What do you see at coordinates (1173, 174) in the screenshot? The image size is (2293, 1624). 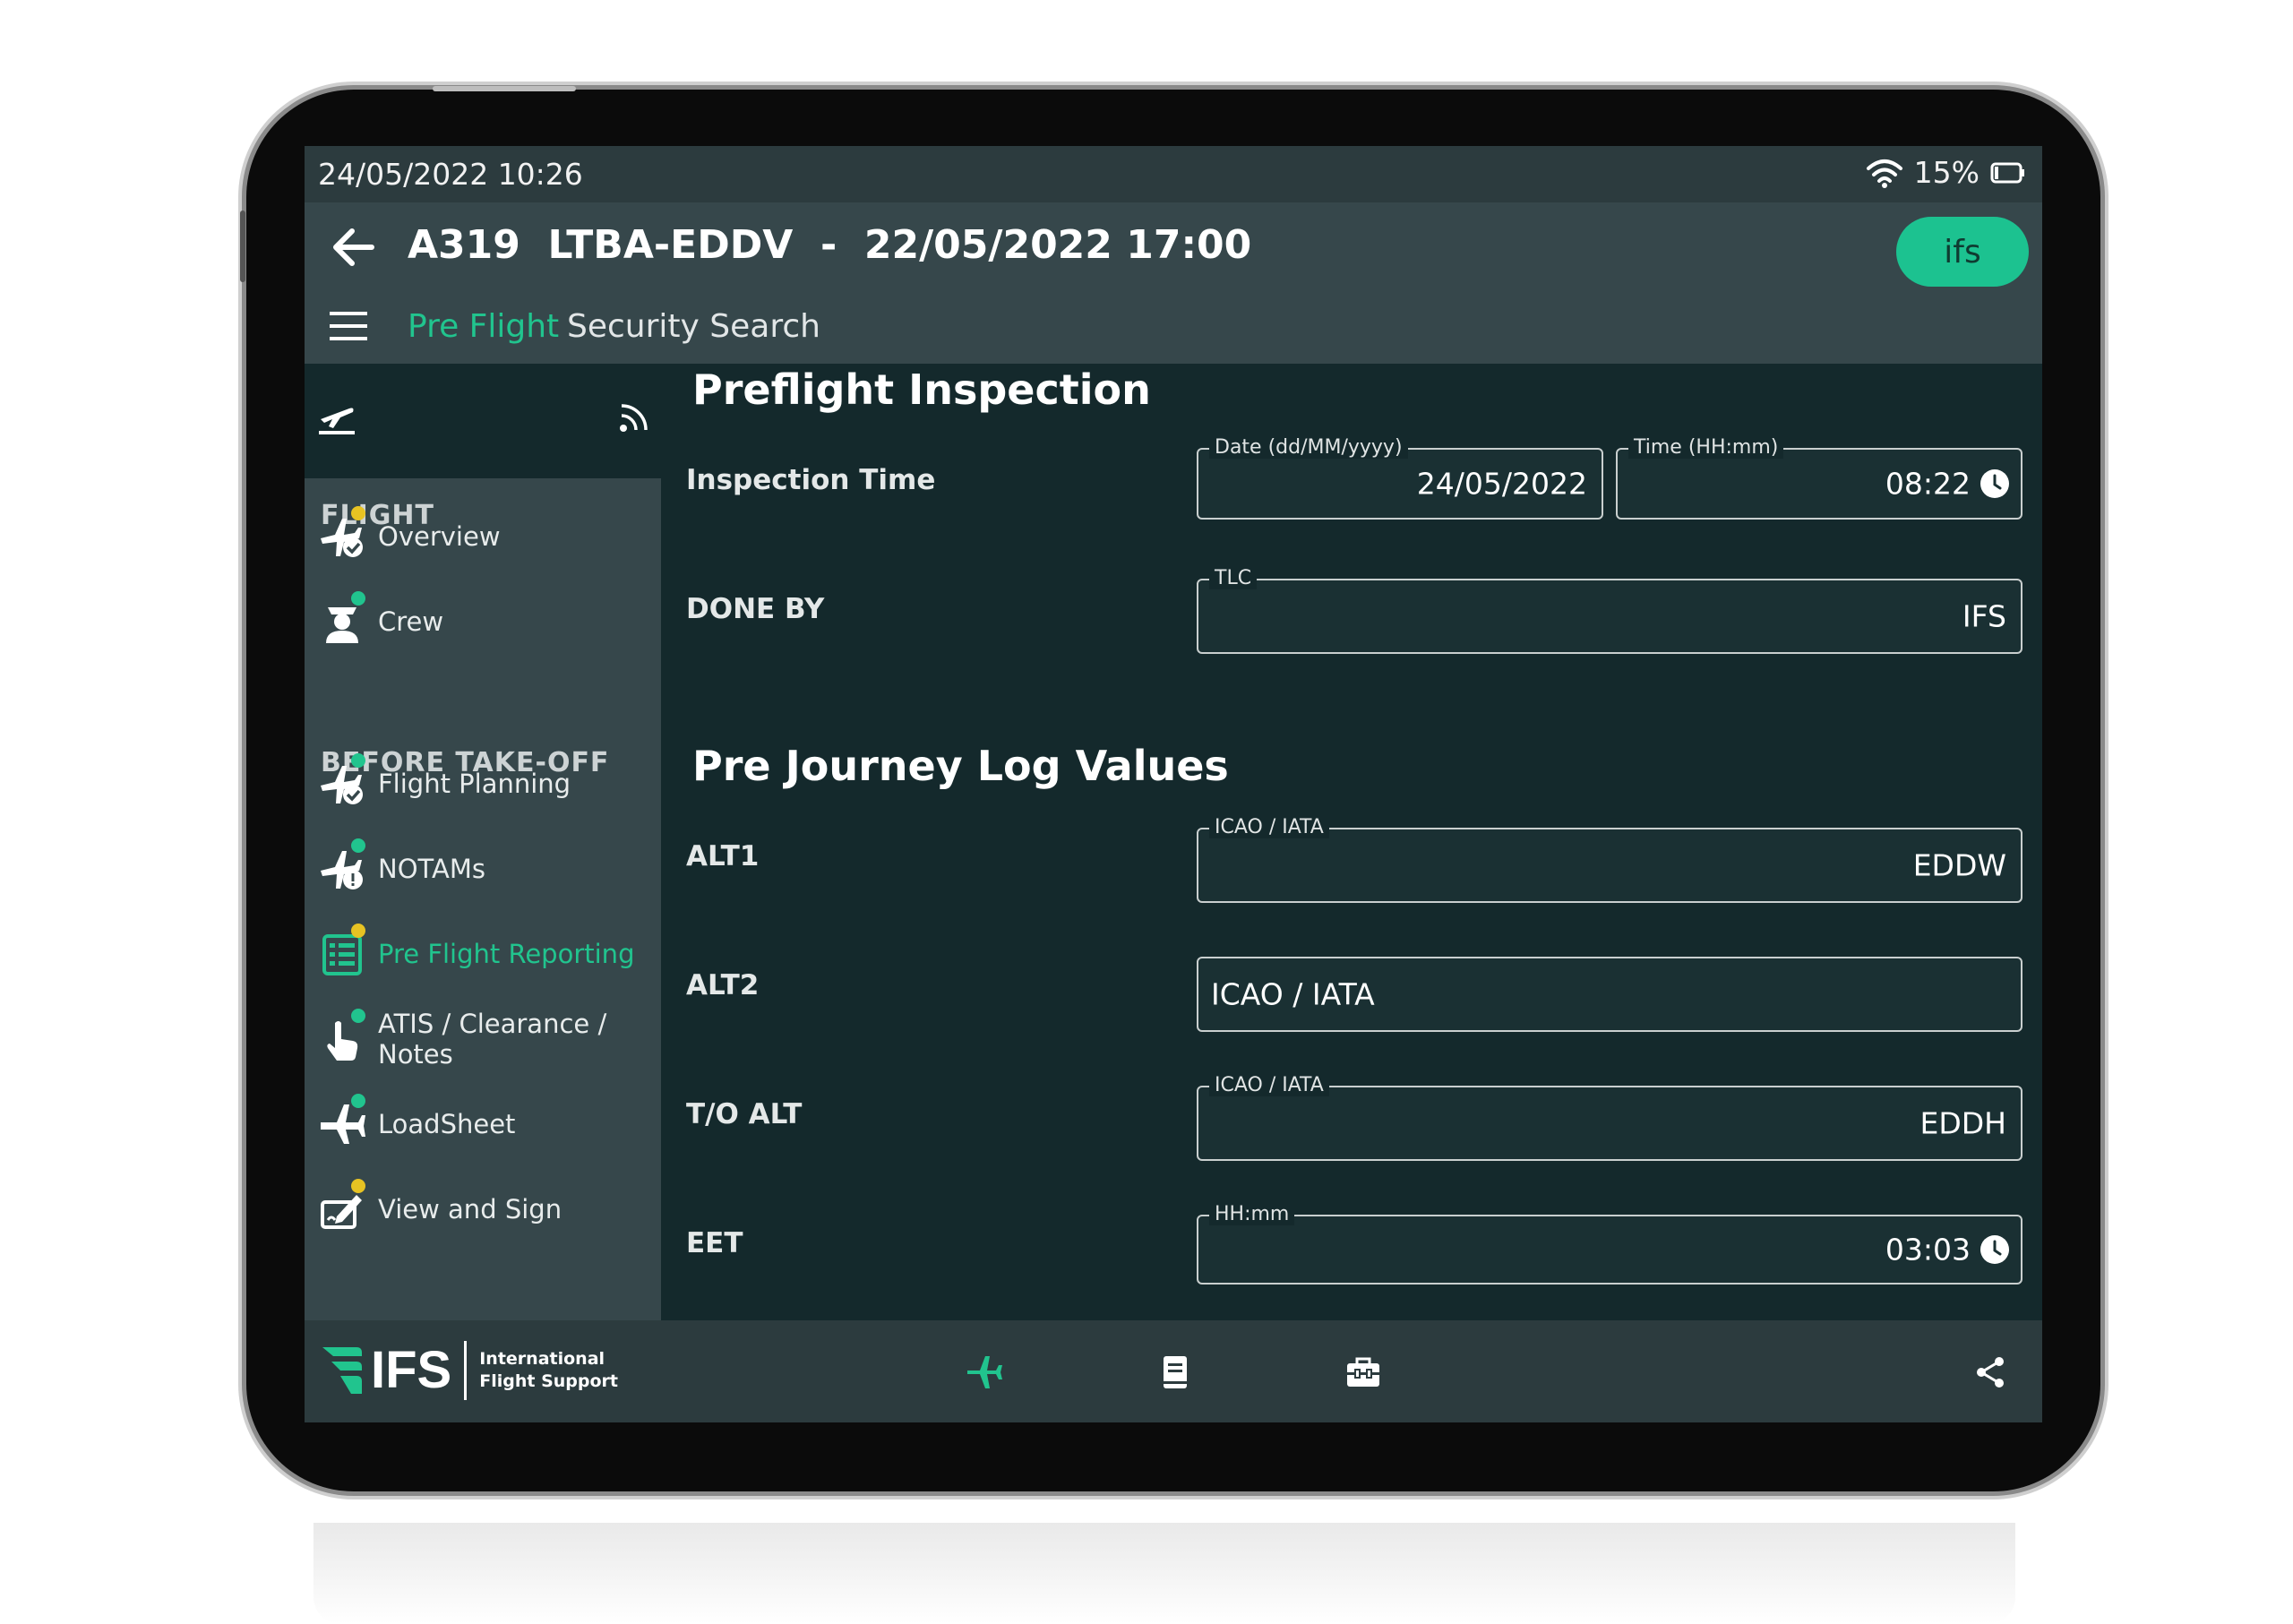 I see `status-bar: 24/05/2022 10:26 15%` at bounding box center [1173, 174].